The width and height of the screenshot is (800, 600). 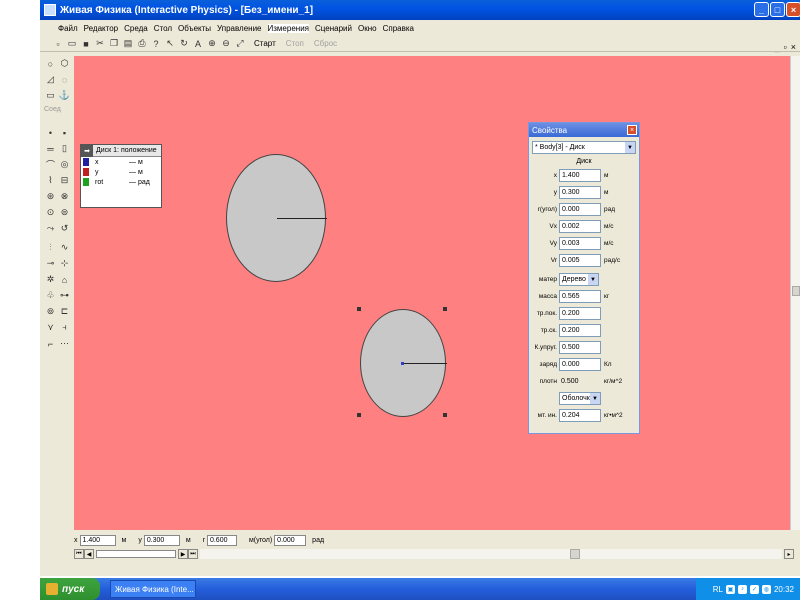 What do you see at coordinates (632, 130) in the screenshot?
I see `properties-close-button: ×` at bounding box center [632, 130].